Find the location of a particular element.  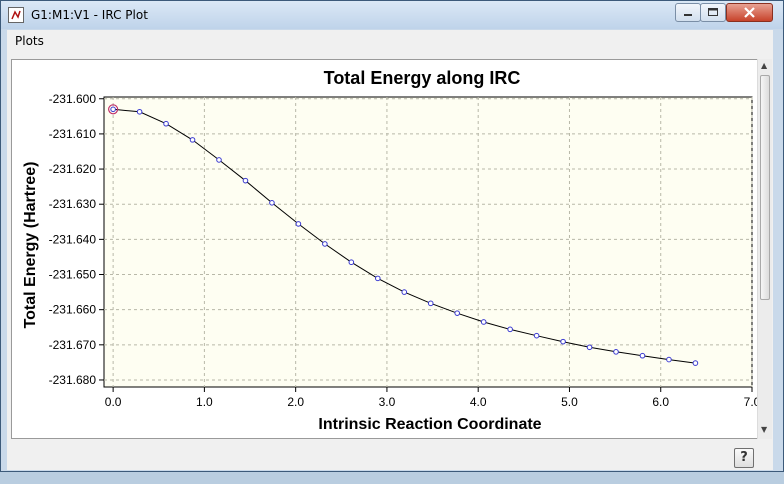

minimize-button is located at coordinates (688, 12).